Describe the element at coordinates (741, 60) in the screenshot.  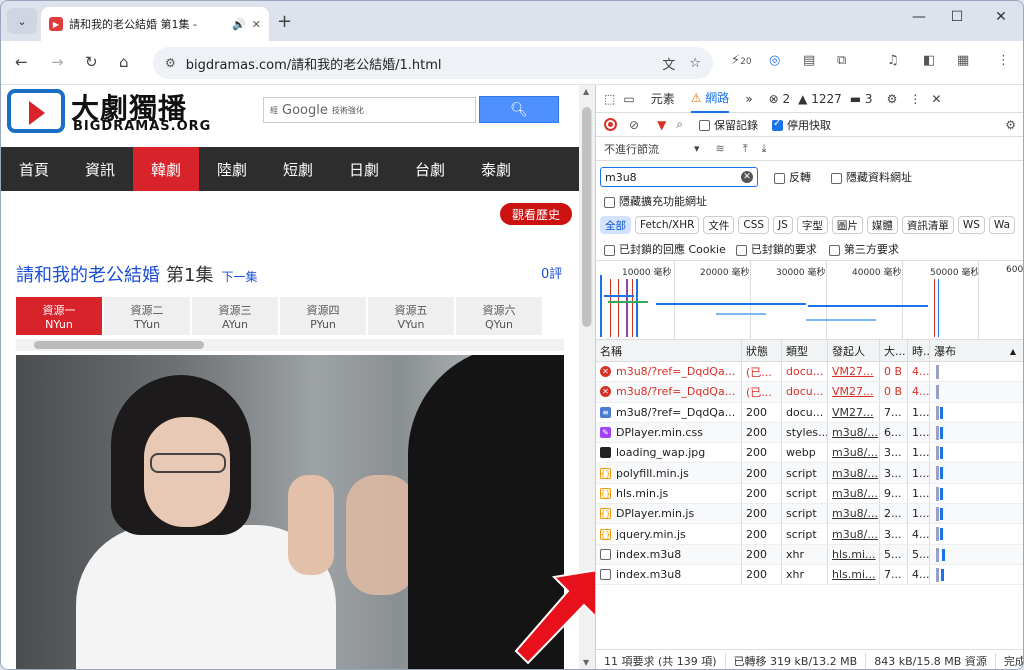
I see `extension-icon: ⚡20` at that location.